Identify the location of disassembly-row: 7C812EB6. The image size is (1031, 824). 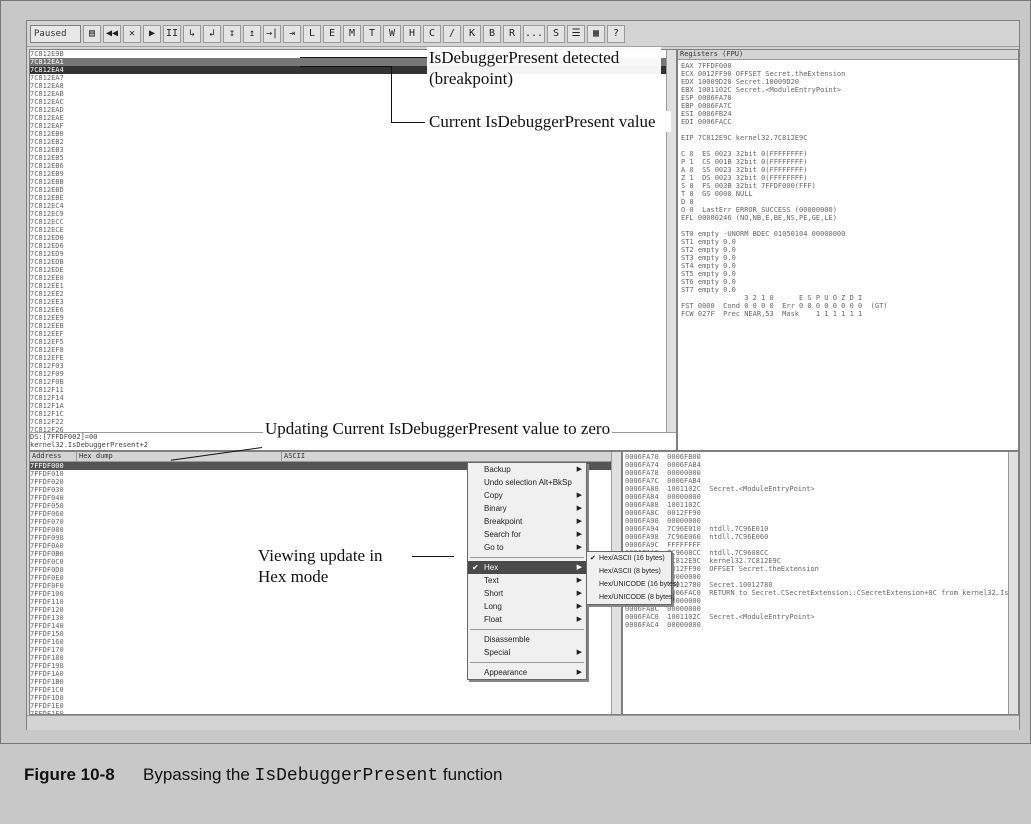
(353, 166).